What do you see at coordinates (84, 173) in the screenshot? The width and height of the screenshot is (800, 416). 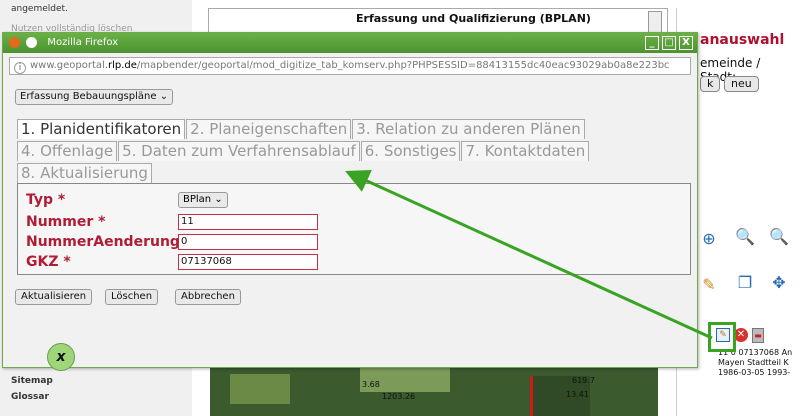 I see `tab-aktualisierung: 8. Aktualisierung` at bounding box center [84, 173].